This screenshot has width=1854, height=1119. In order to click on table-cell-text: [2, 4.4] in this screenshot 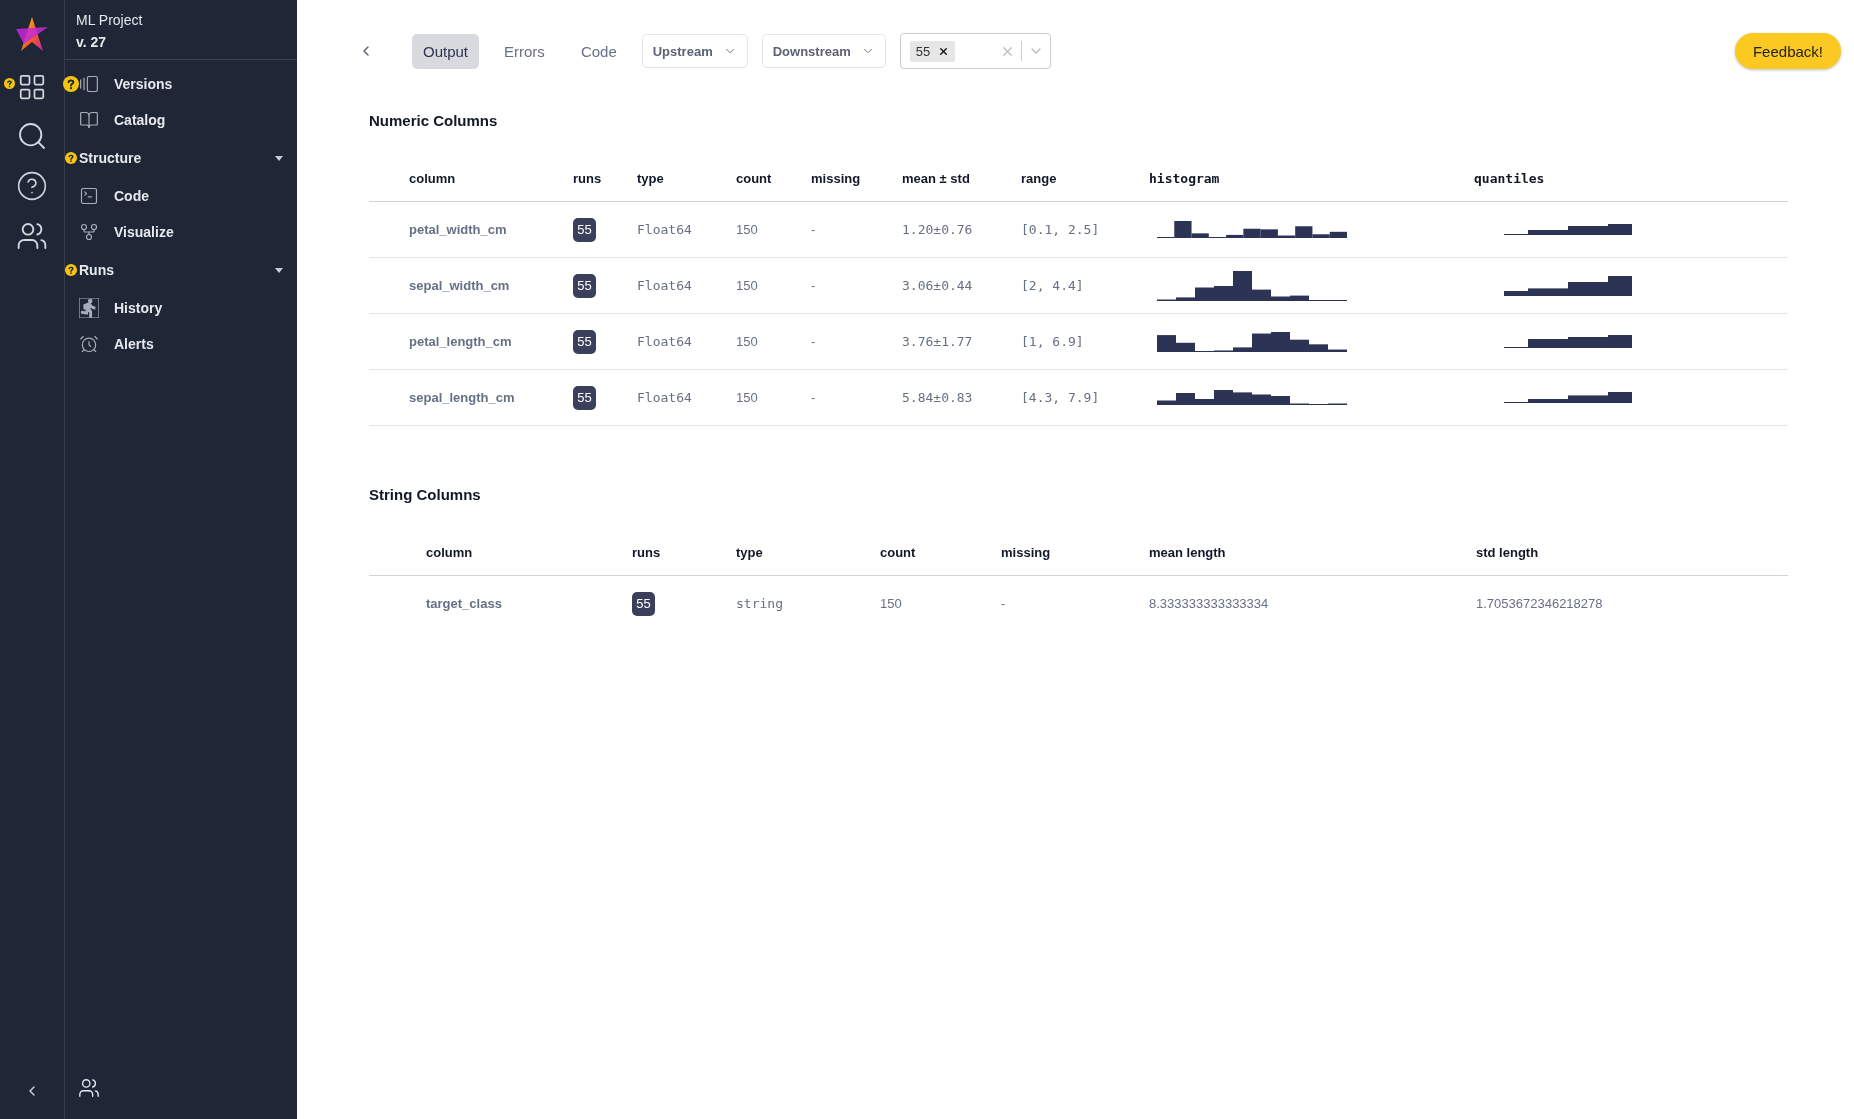, I will do `click(1053, 285)`.